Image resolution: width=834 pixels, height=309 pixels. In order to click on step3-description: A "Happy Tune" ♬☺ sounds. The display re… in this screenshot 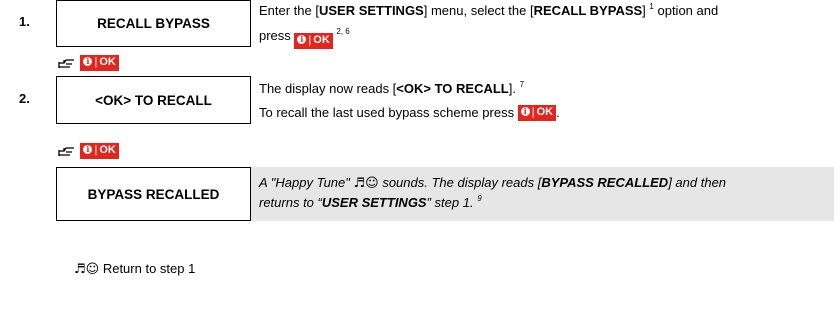, I will do `click(493, 192)`.